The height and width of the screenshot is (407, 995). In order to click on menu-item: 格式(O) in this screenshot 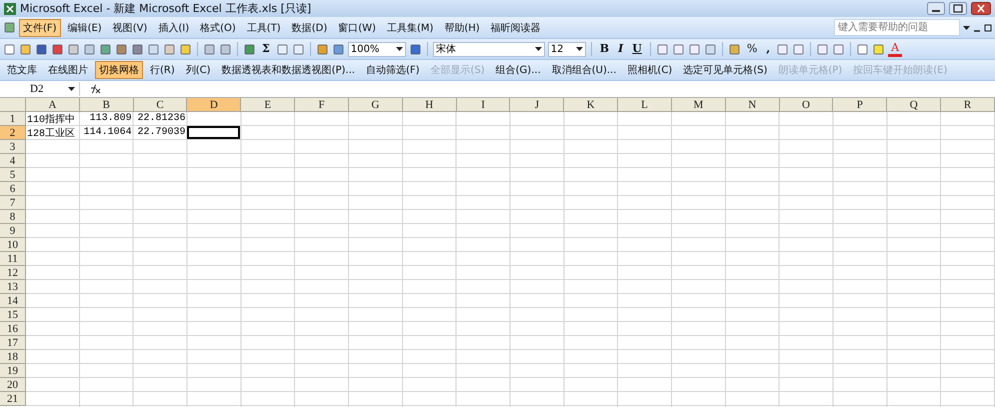, I will do `click(218, 27)`.